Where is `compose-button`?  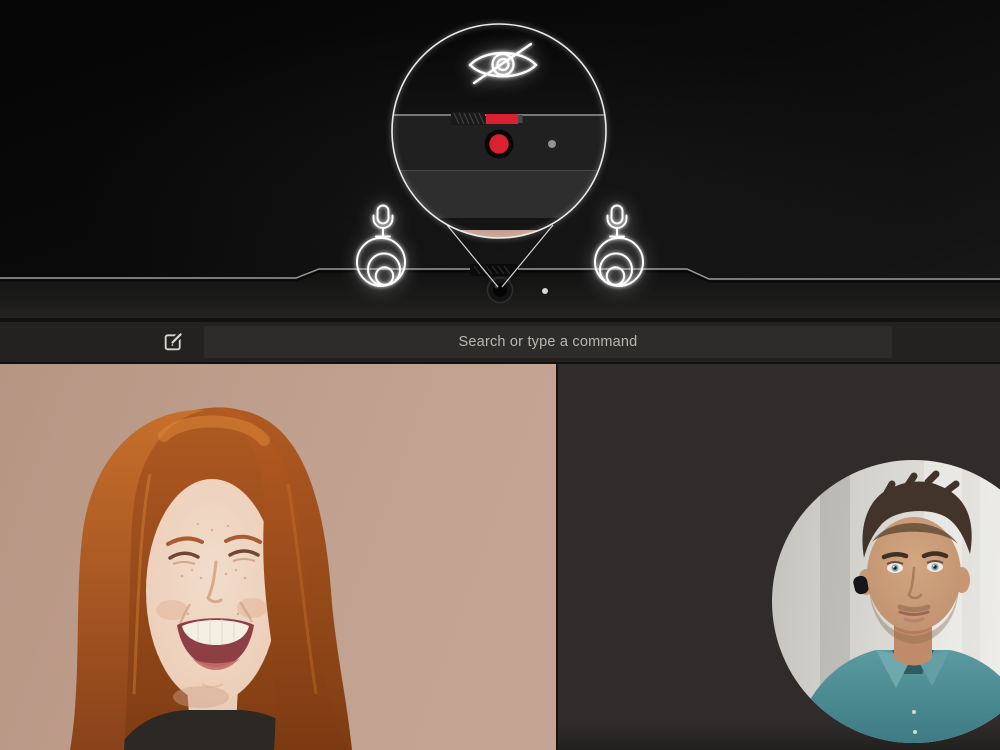 compose-button is located at coordinates (173, 343).